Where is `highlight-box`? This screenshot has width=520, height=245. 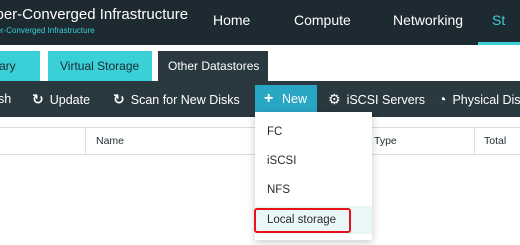
highlight-box is located at coordinates (302, 220).